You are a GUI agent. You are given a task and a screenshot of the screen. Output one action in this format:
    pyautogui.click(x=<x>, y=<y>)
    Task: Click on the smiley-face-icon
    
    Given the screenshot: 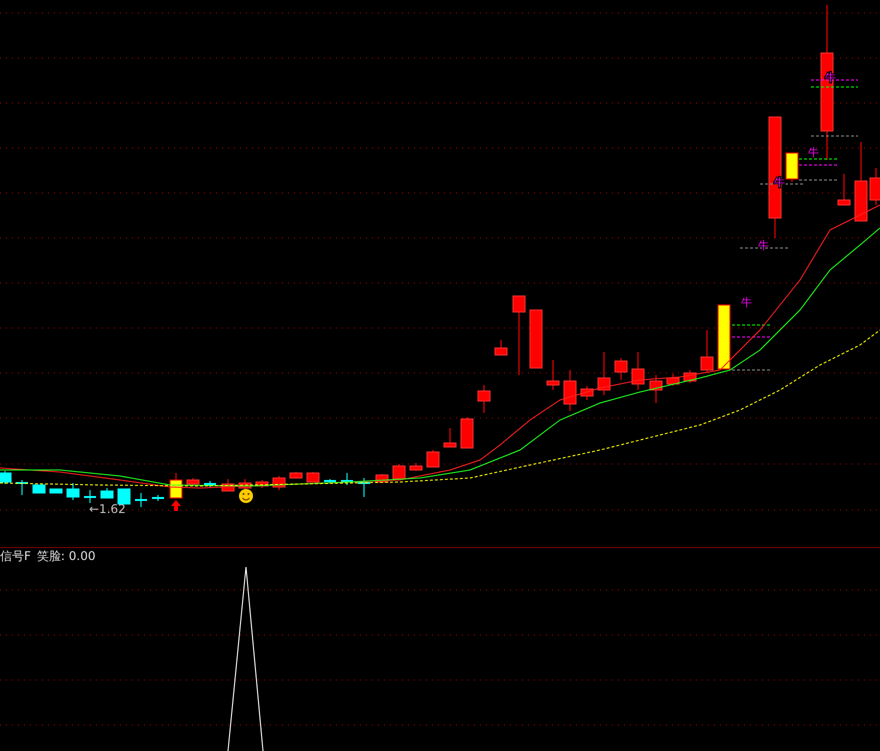 What is the action you would take?
    pyautogui.click(x=246, y=496)
    